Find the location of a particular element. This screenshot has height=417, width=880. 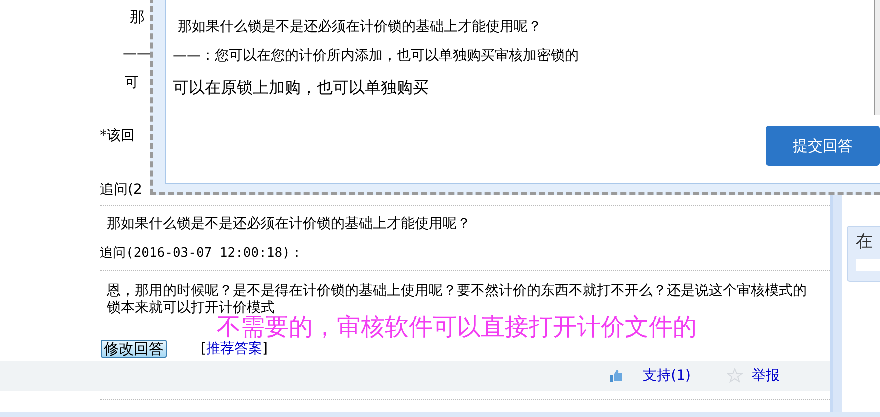

edit-answer-button: 修改回答 is located at coordinates (134, 349).